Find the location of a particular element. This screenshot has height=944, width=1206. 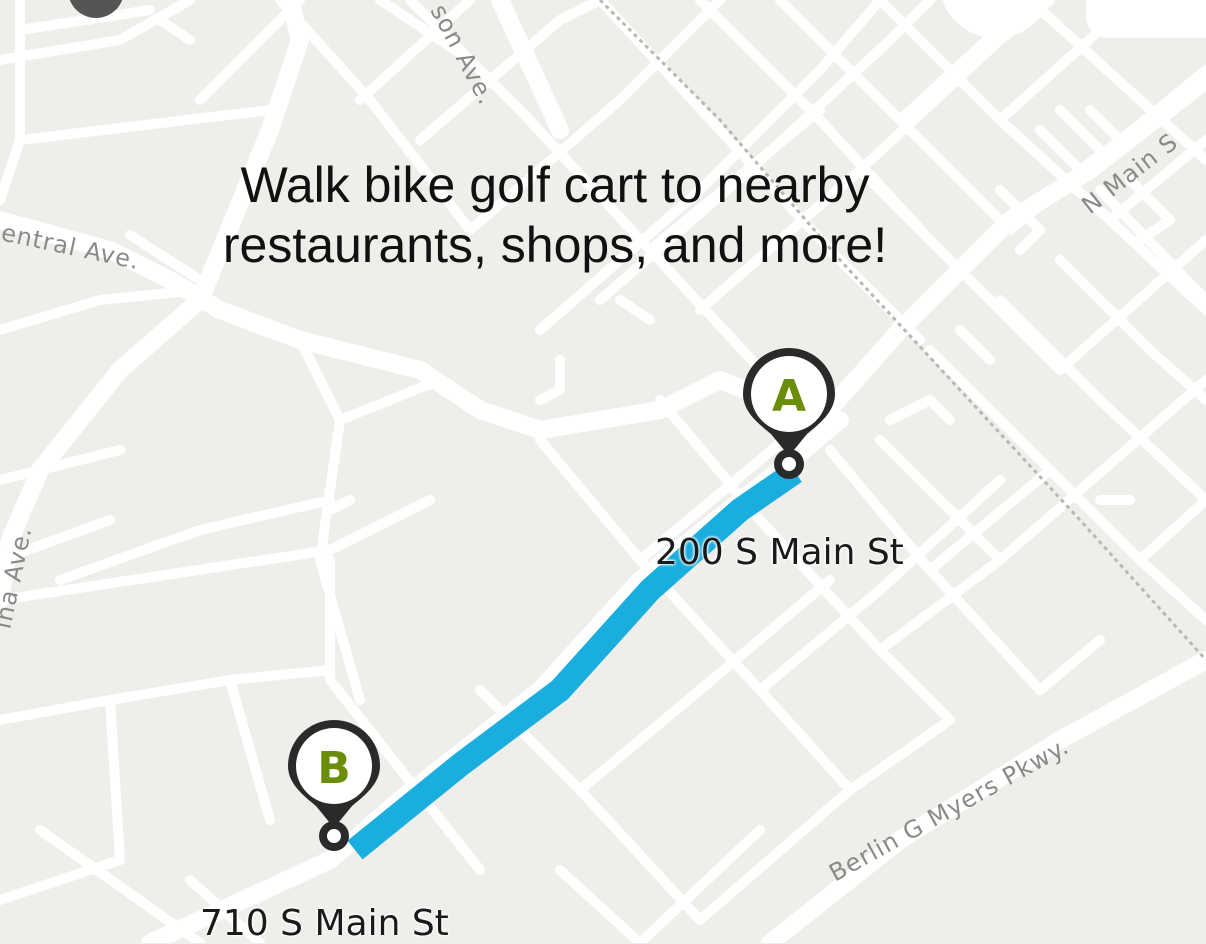

marker-a-address: 200 S Main St is located at coordinates (779, 552).